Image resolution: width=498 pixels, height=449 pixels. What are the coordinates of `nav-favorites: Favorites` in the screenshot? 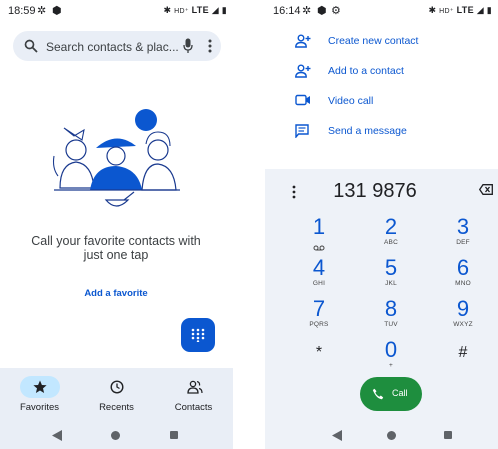 It's located at (39, 395).